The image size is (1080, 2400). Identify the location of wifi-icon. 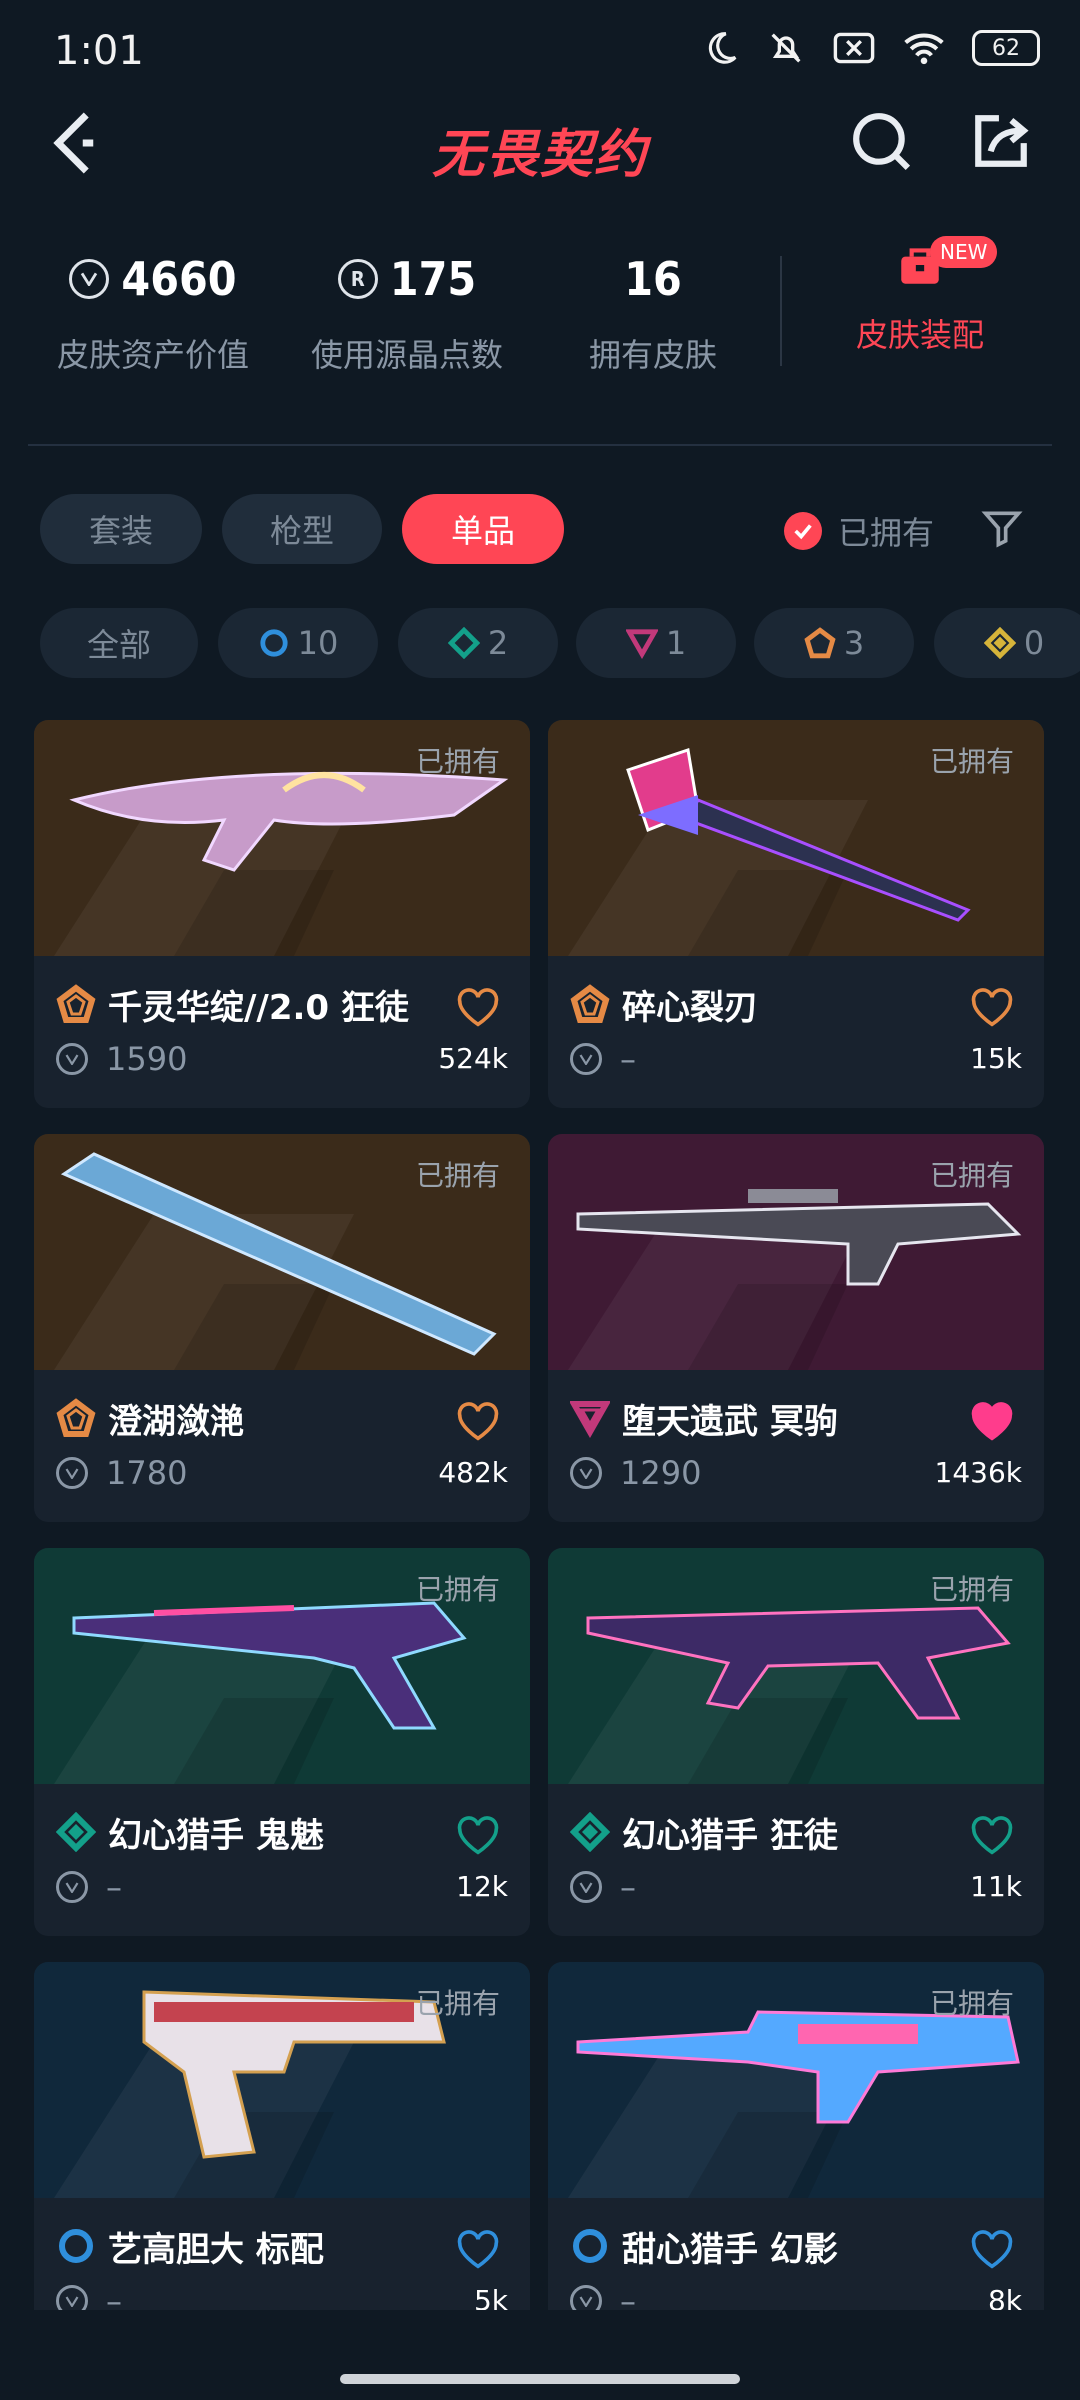
(924, 49).